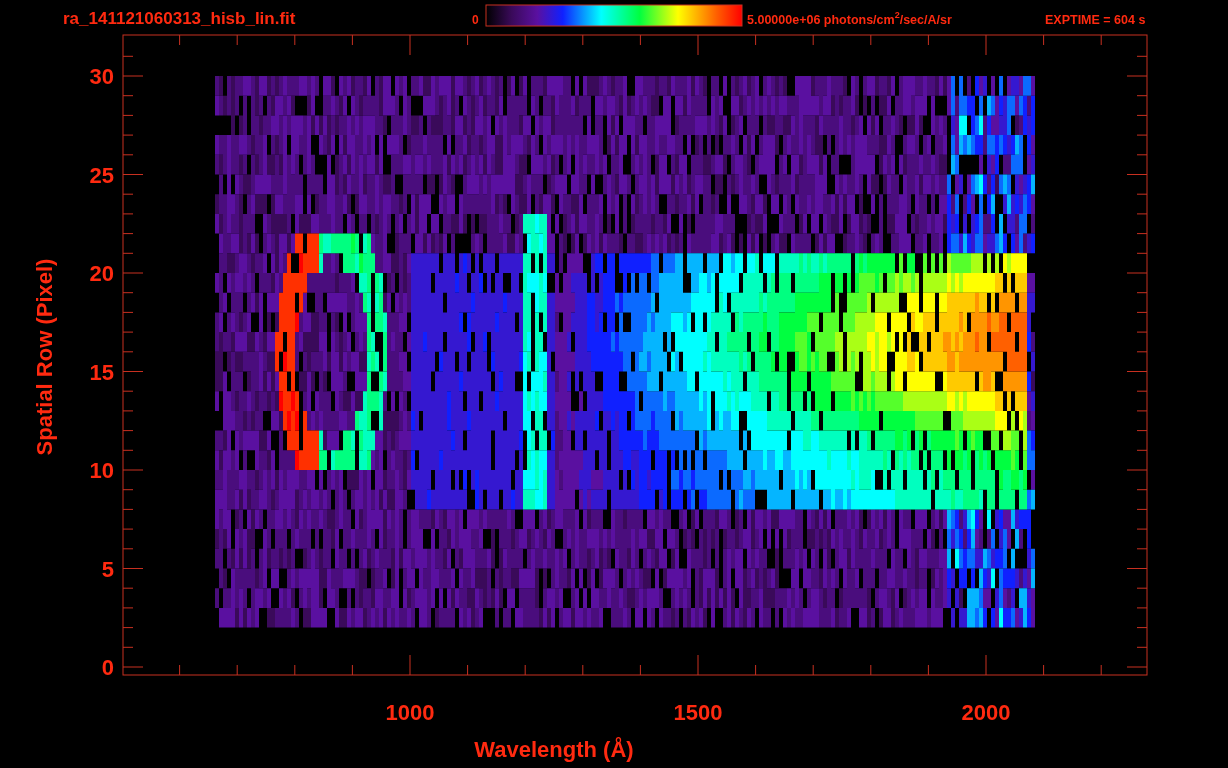 This screenshot has width=1228, height=768. Describe the element at coordinates (101, 470) in the screenshot. I see `y-tick-label: 10` at that location.